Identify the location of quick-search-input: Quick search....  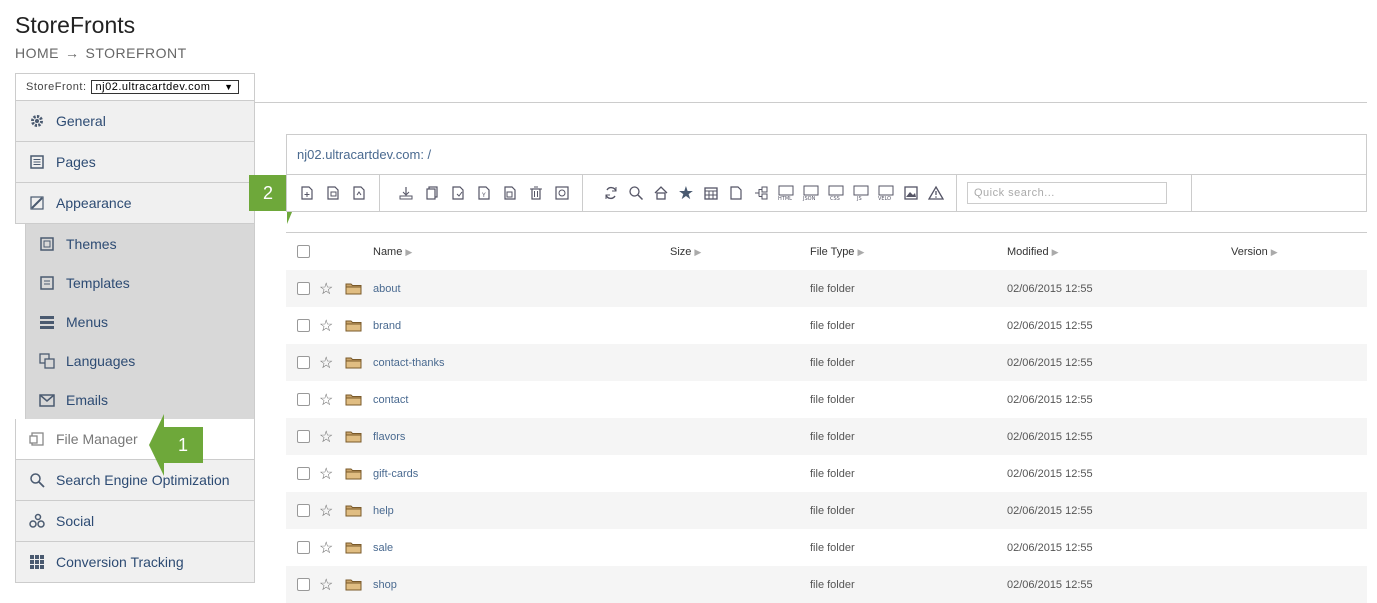
(1067, 193).